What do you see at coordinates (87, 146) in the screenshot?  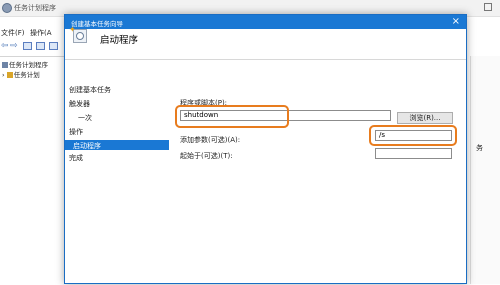 I see `step-start-program: 启动程序` at bounding box center [87, 146].